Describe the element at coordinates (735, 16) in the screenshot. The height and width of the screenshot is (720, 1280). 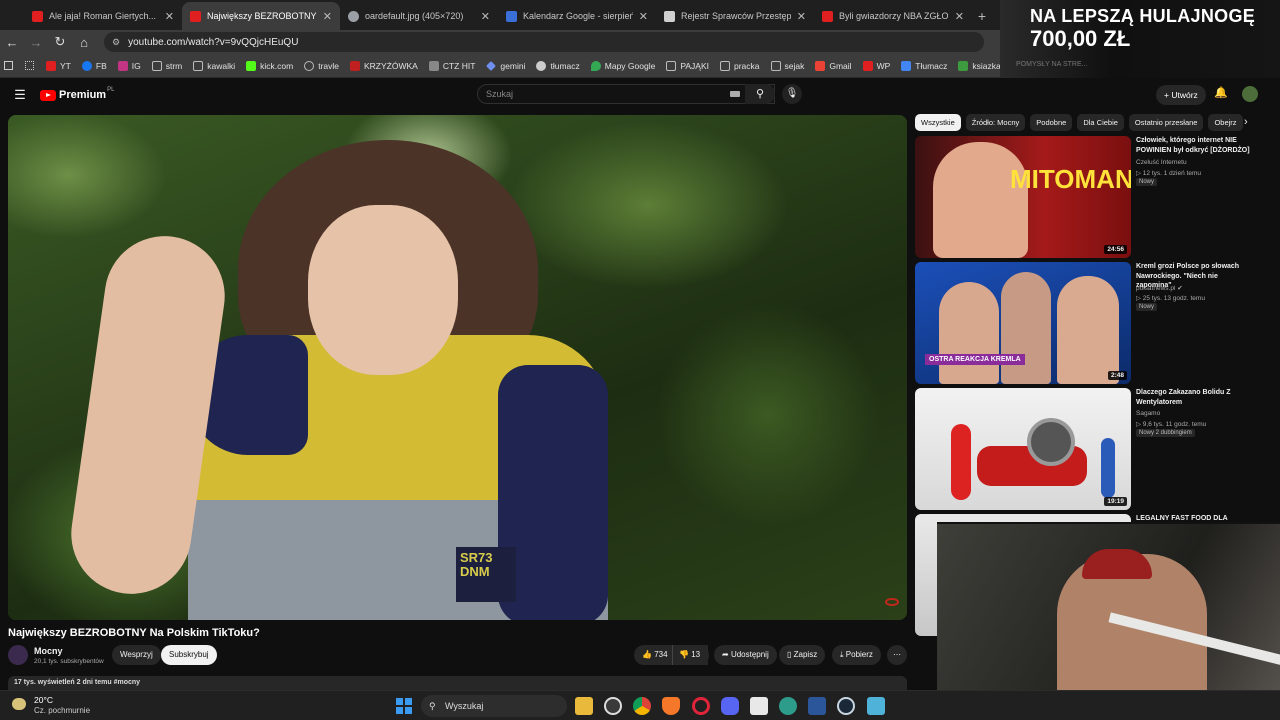
I see `browser-tab: Rejestr Sprawców Przestępstw ✕` at that location.